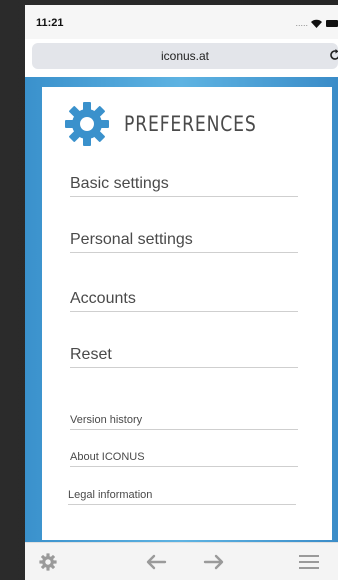 Image resolution: width=338 pixels, height=580 pixels. I want to click on forward-arrow-icon, so click(214, 562).